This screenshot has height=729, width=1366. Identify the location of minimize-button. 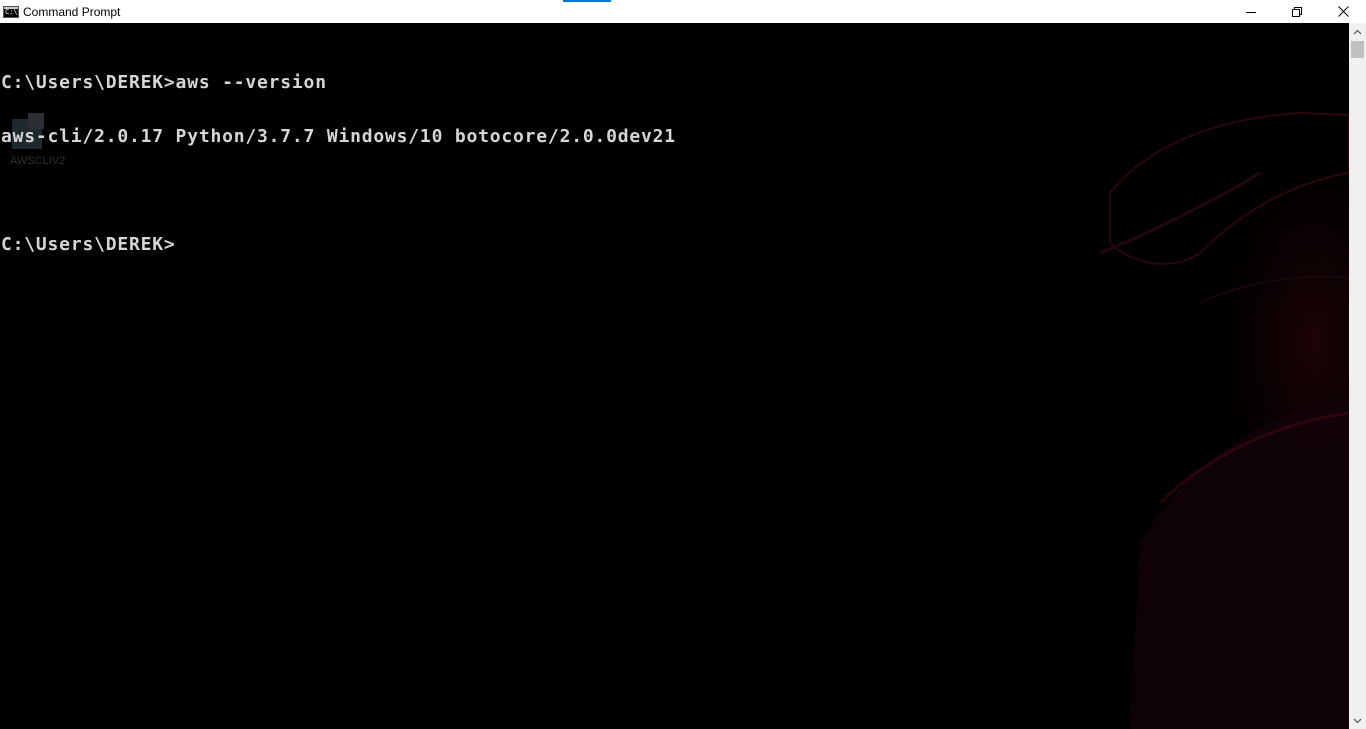
(1251, 11).